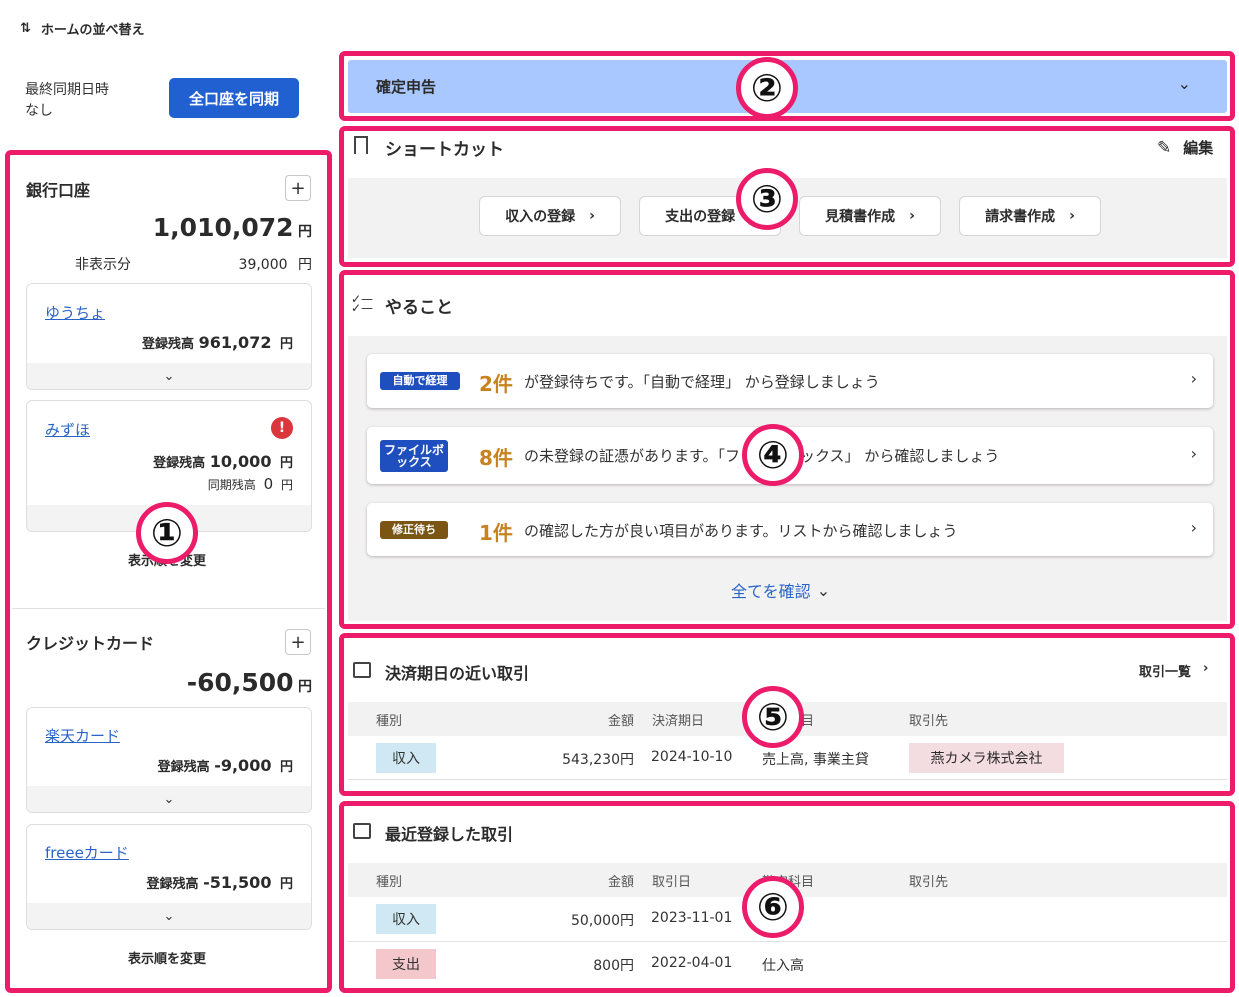 This screenshot has height=997, width=1239. Describe the element at coordinates (25, 28) in the screenshot. I see `sort-arrows-icon: ⇅` at that location.